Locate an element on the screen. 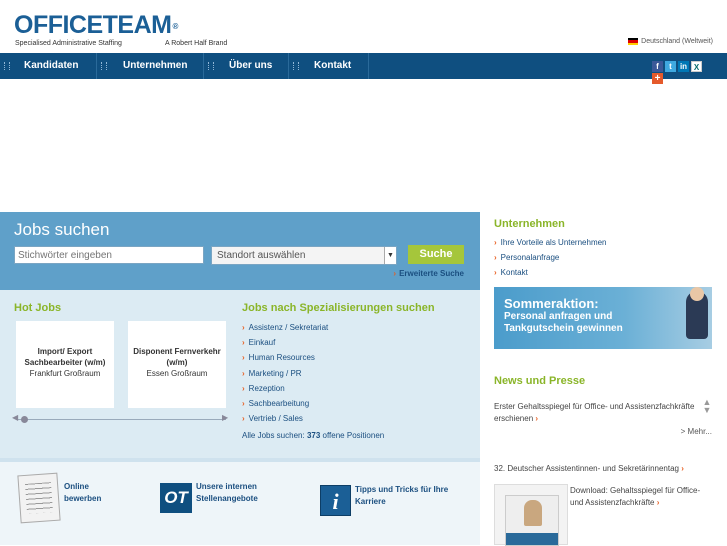 Image resolution: width=727 pixels, height=546 pixels. career-tips-link: Tipps und Tricks für Ihre Karriere is located at coordinates (410, 496).